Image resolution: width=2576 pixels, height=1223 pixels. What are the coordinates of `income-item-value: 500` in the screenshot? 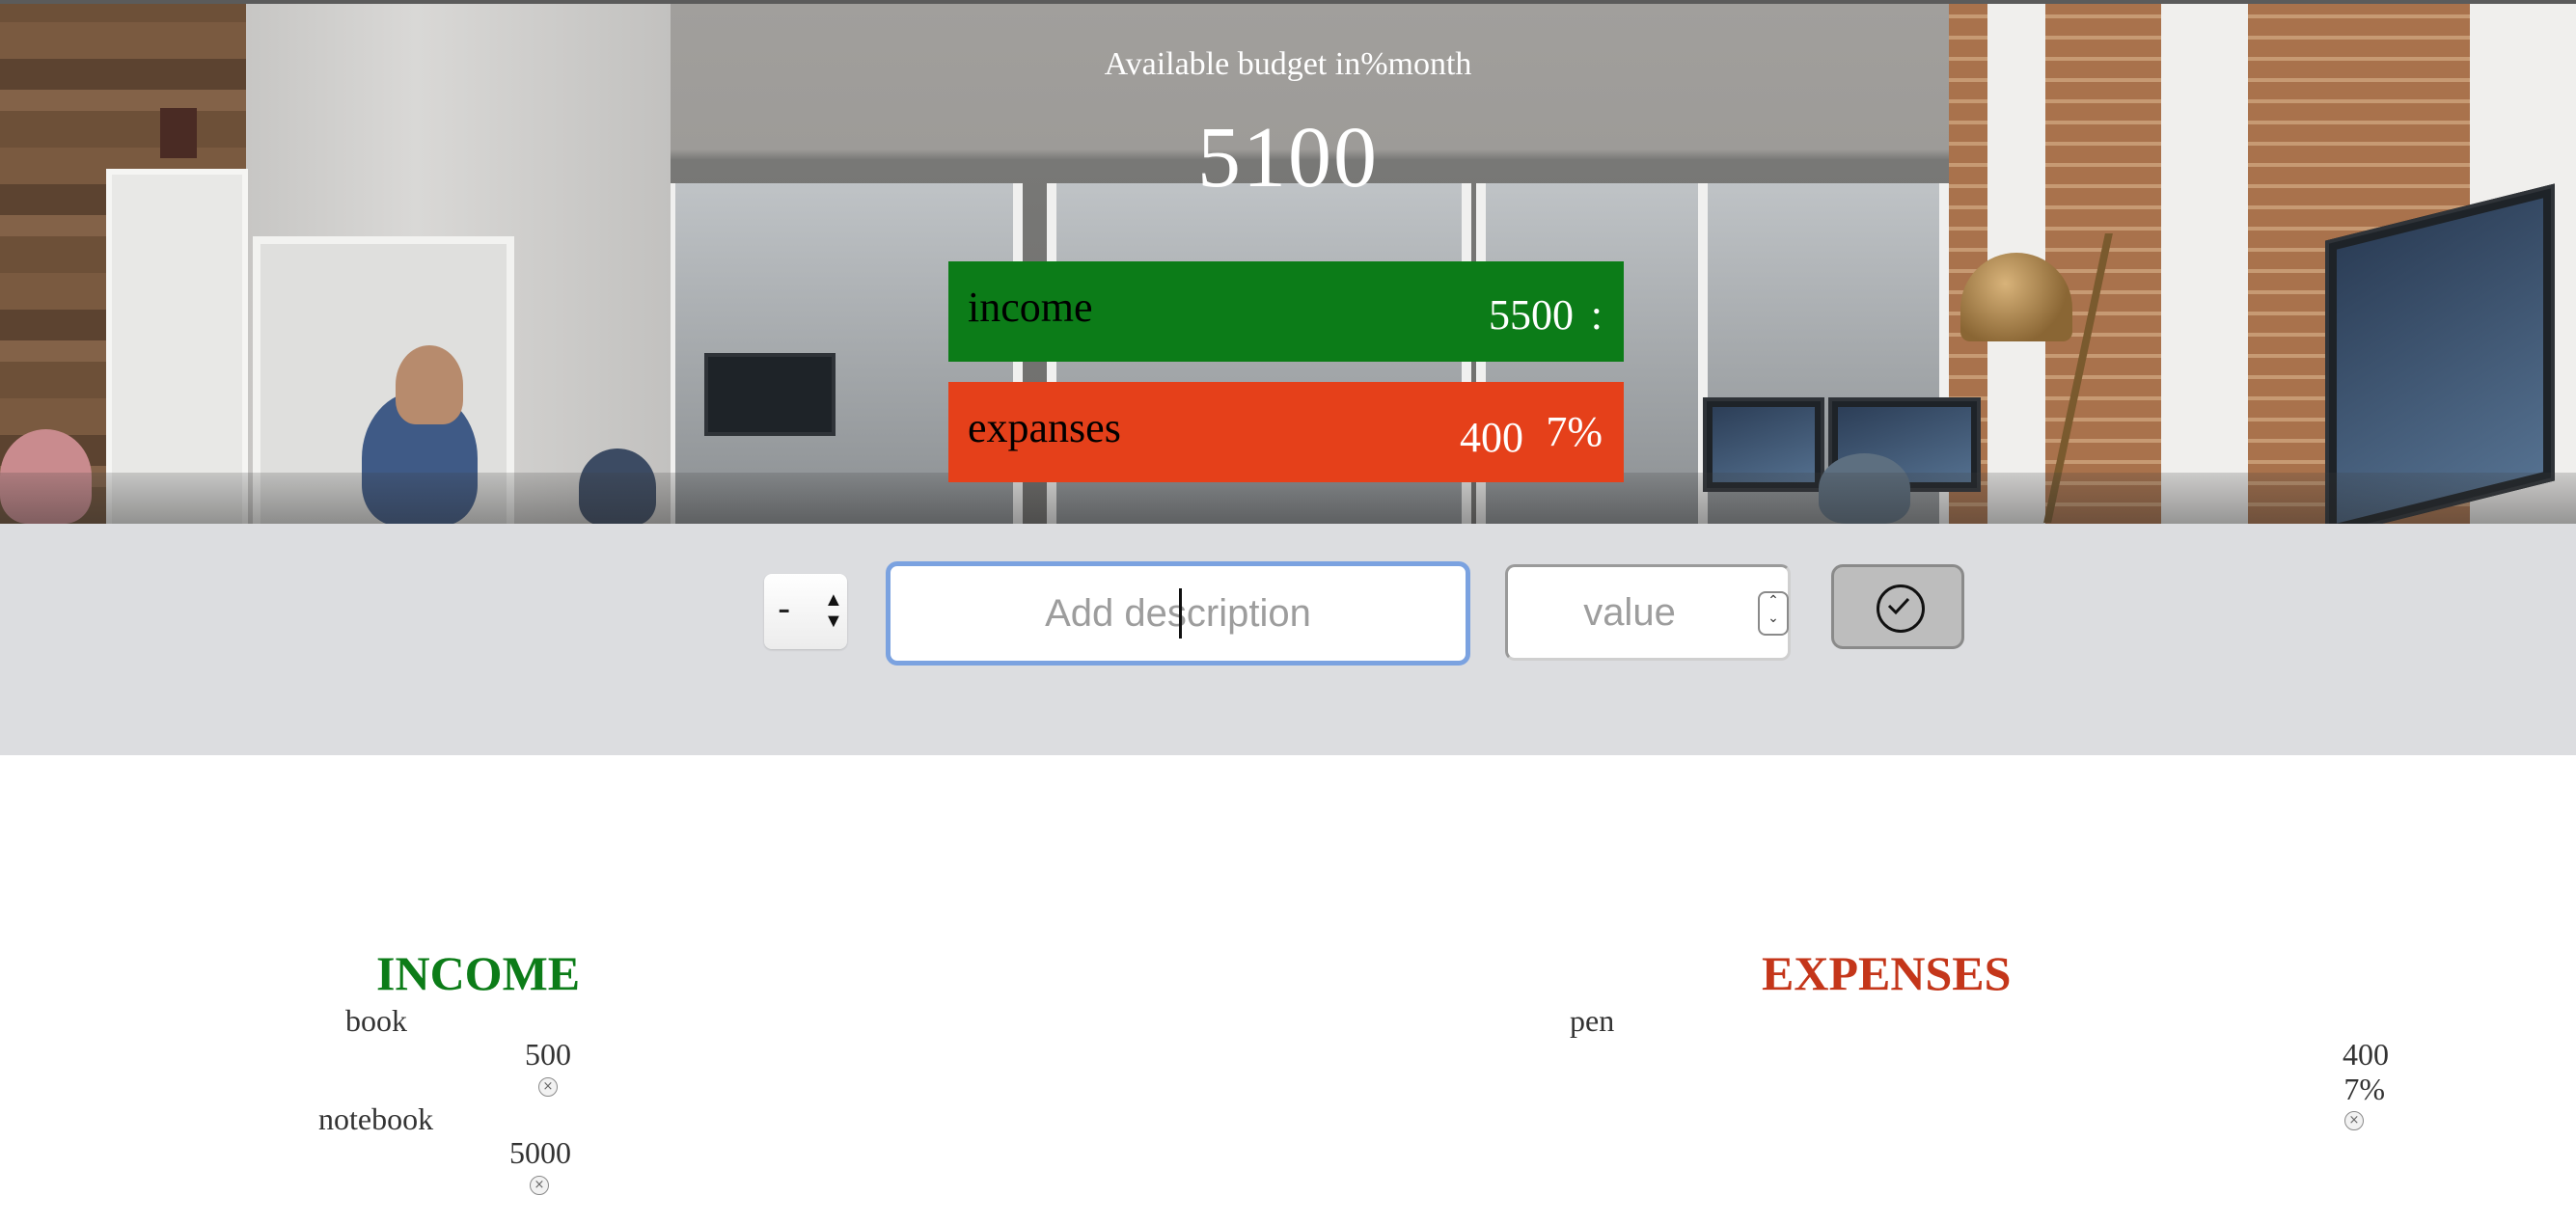 It's located at (548, 1054).